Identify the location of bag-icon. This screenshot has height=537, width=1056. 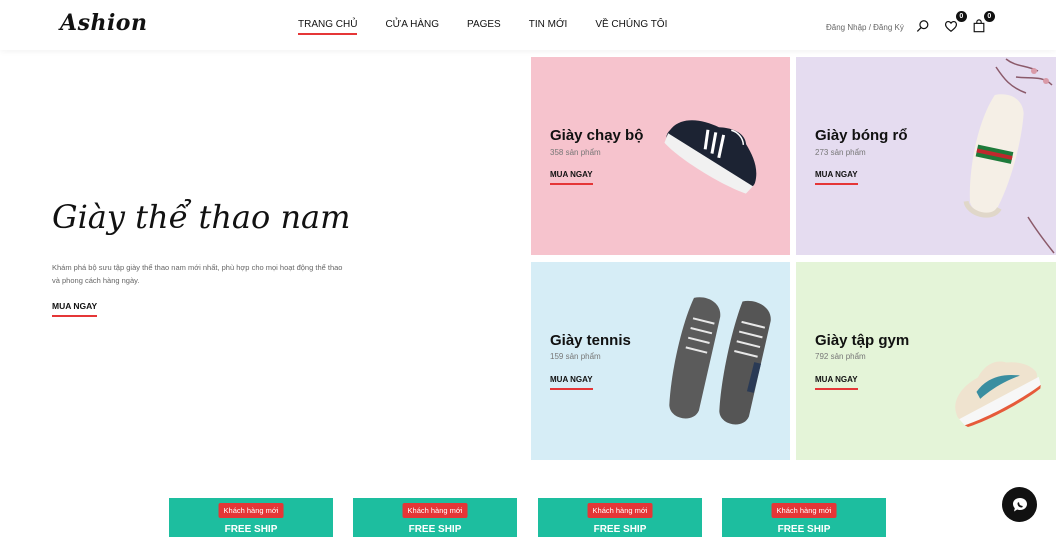
(979, 26).